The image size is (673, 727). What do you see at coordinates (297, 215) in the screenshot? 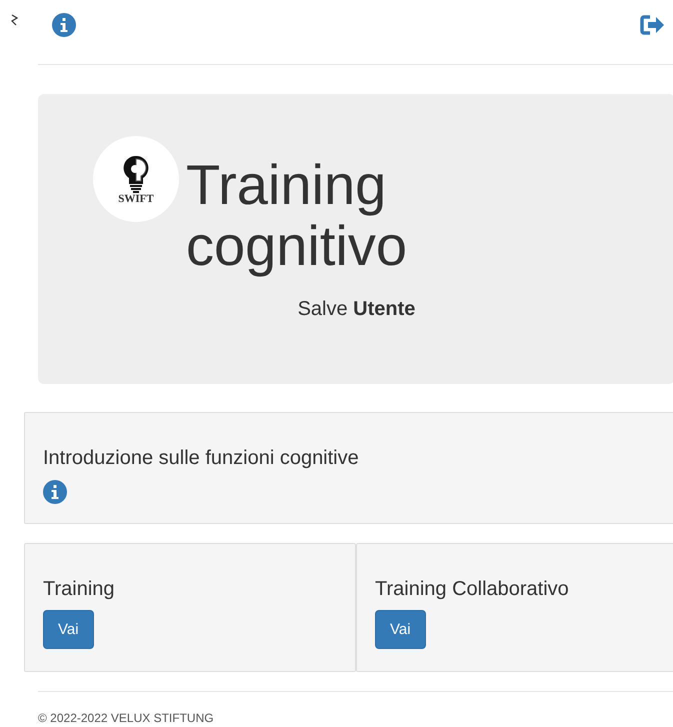
I see `page-title: Training cognitivo` at bounding box center [297, 215].